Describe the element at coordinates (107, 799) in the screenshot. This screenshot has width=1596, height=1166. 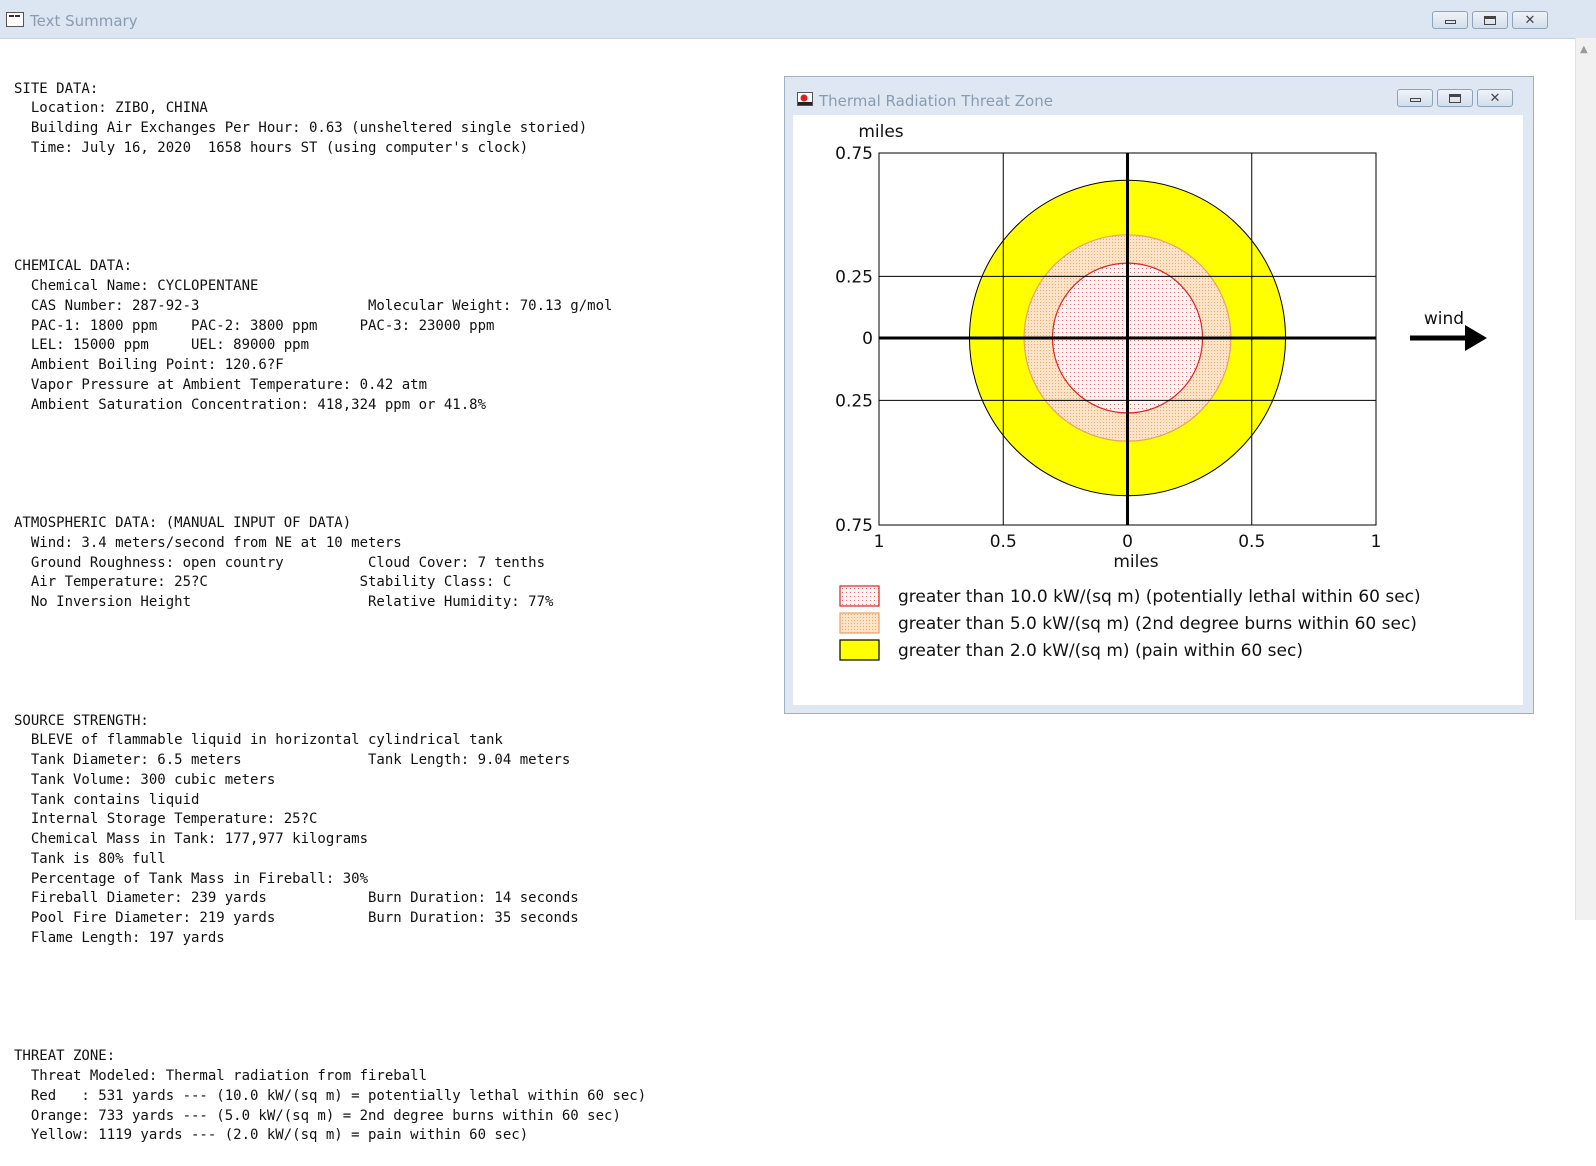
I see `summary-line: Tank contains liquid` at that location.